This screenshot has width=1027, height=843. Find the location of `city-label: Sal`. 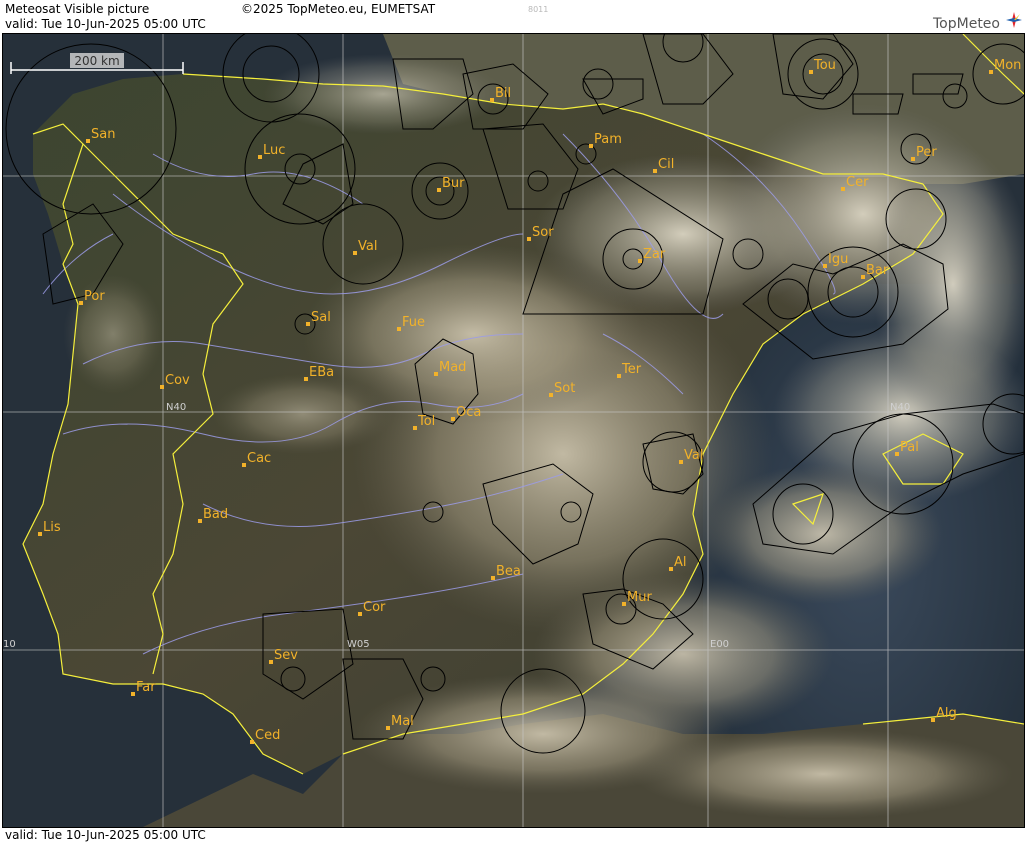

city-label: Sal is located at coordinates (321, 317).